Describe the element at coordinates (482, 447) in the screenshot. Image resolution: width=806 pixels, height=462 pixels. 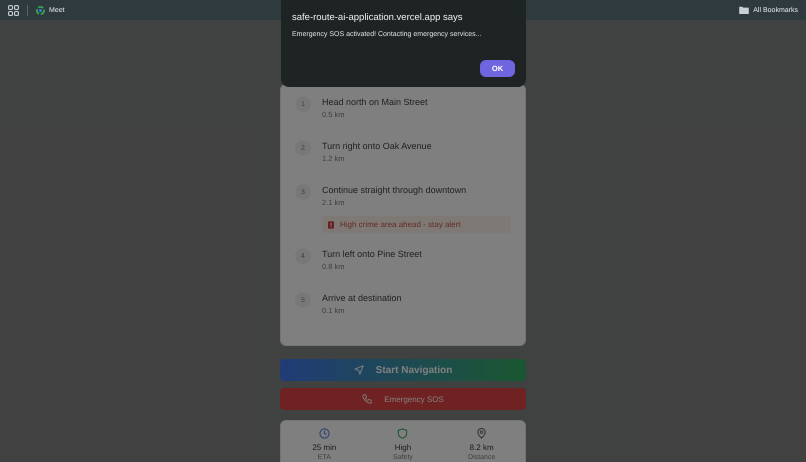
I see `stat-value: 8.2 km` at that location.